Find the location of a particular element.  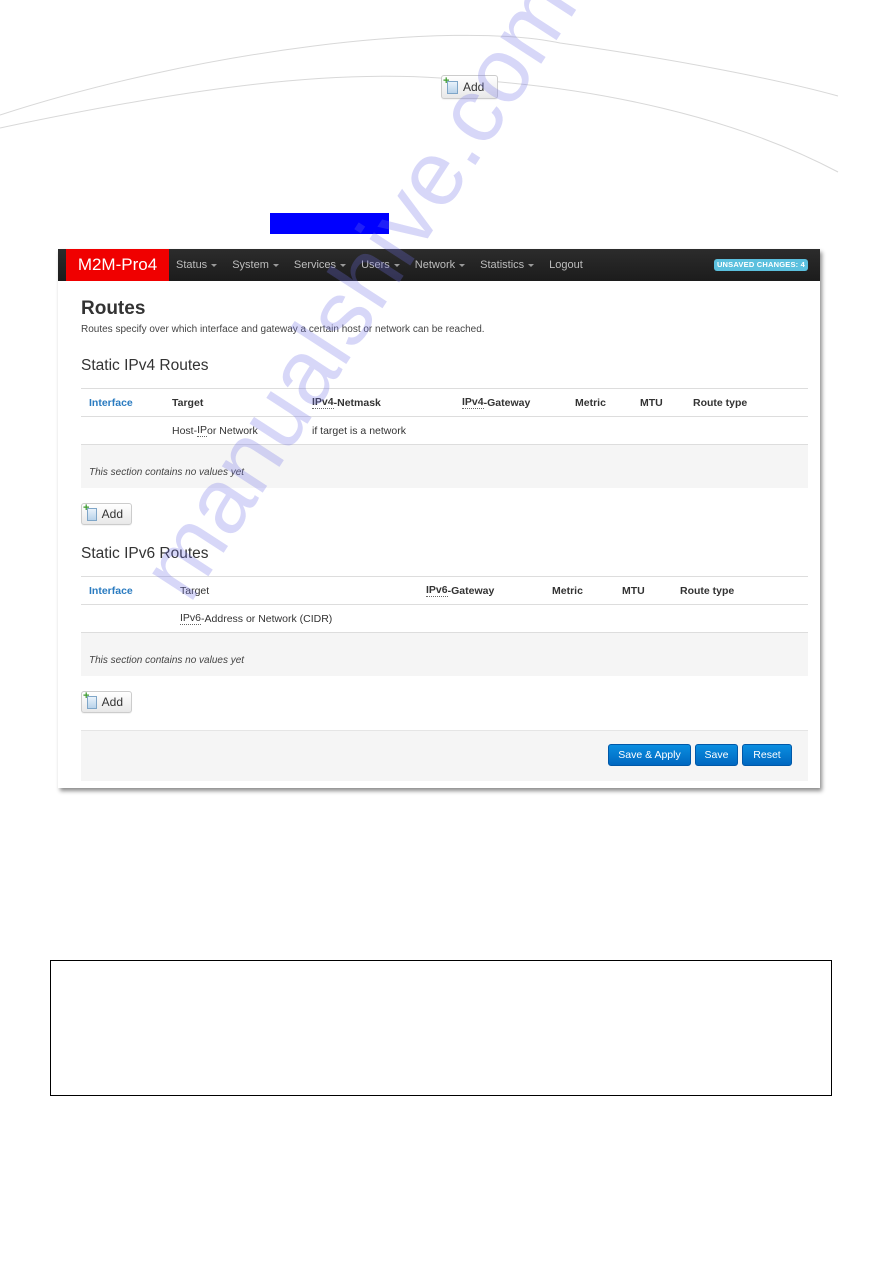

col-netmask: IPv4 -Netmask is located at coordinates (346, 402).